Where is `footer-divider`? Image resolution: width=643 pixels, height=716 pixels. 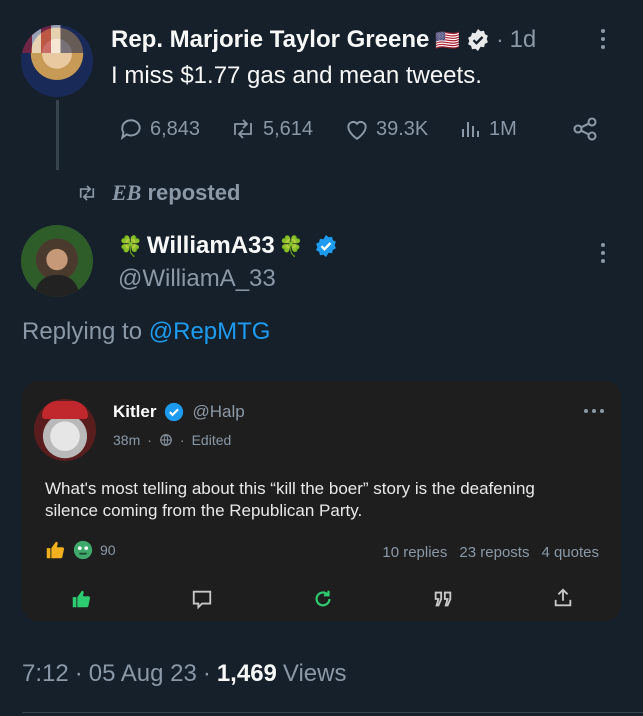 footer-divider is located at coordinates (332, 712).